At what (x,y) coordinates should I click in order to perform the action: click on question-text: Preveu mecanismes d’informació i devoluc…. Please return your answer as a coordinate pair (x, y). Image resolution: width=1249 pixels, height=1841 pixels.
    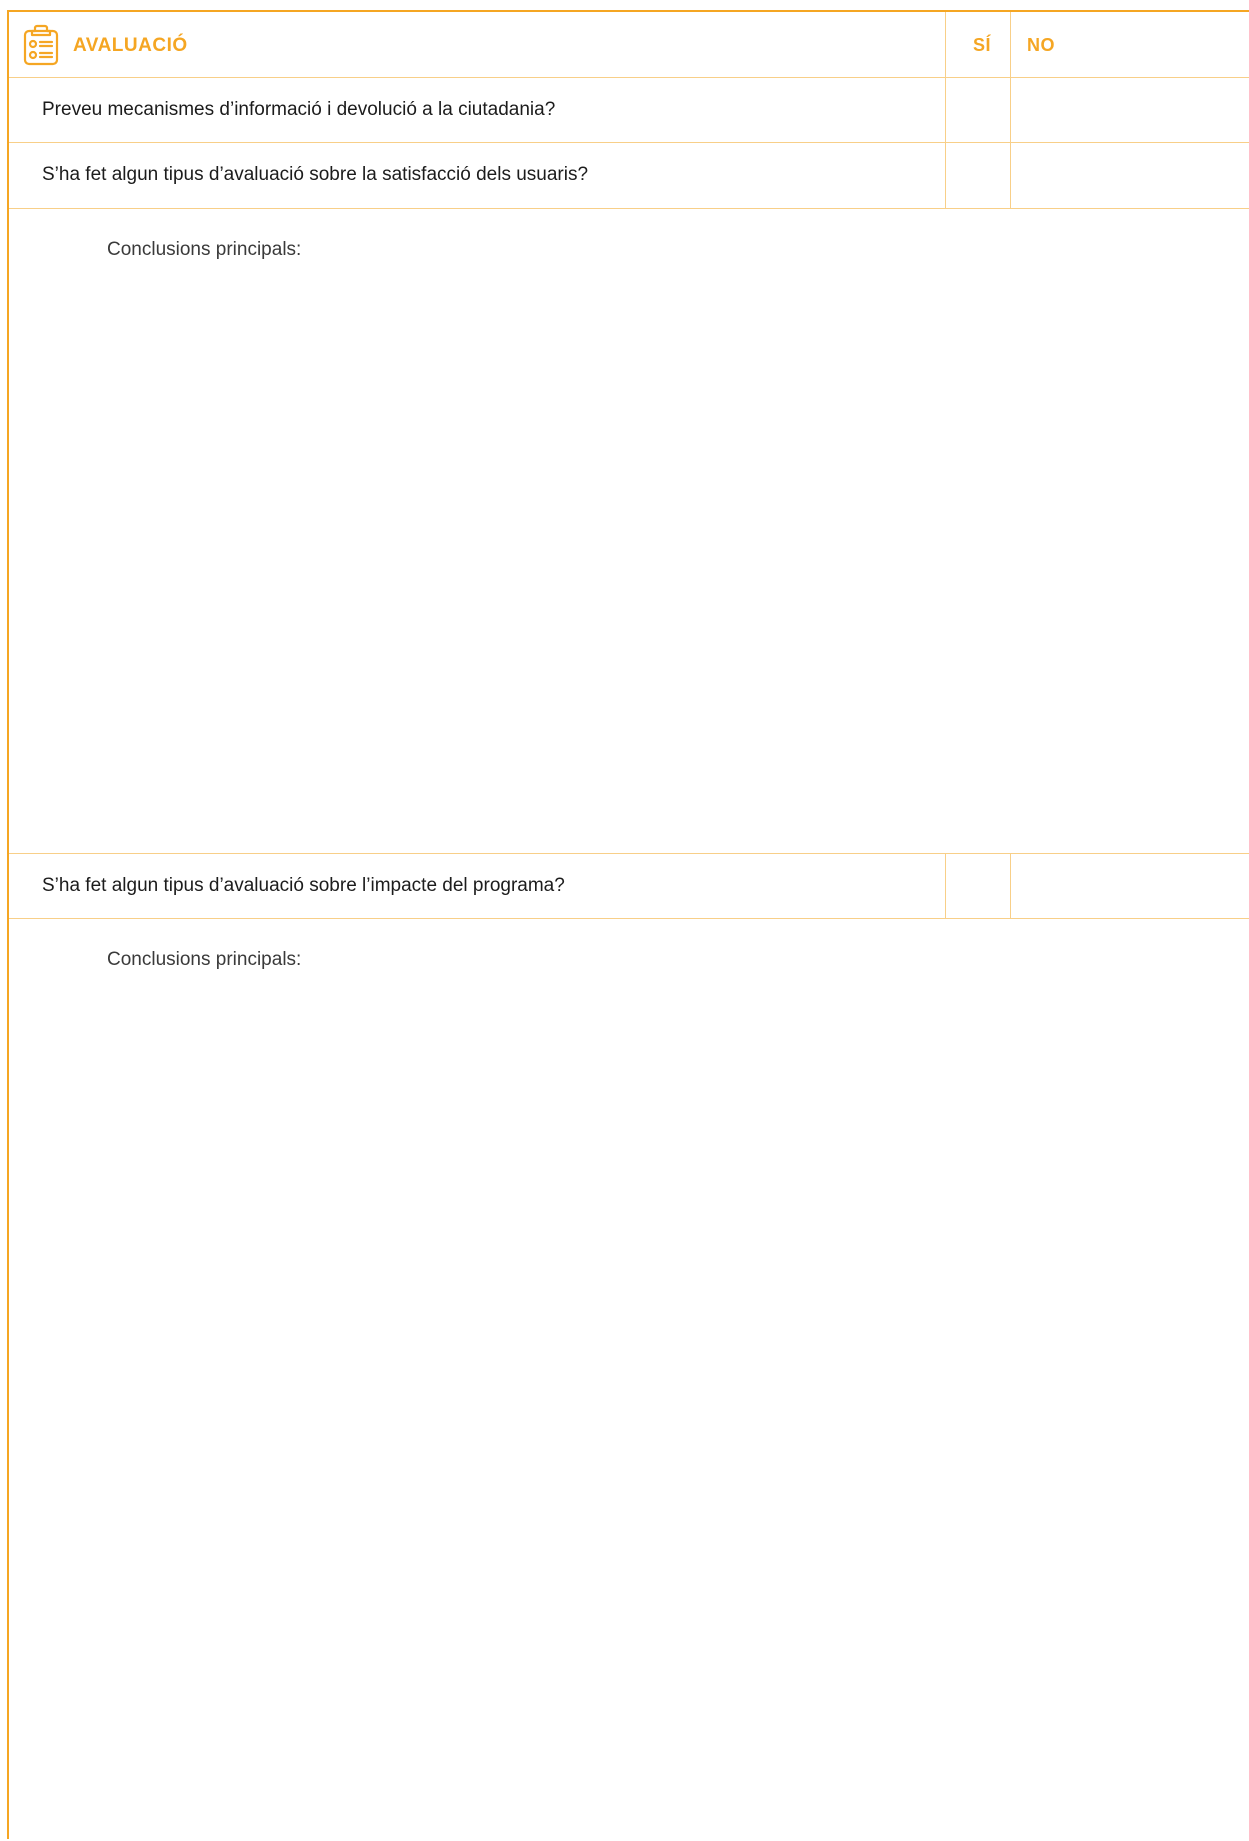
    Looking at the image, I should click on (299, 109).